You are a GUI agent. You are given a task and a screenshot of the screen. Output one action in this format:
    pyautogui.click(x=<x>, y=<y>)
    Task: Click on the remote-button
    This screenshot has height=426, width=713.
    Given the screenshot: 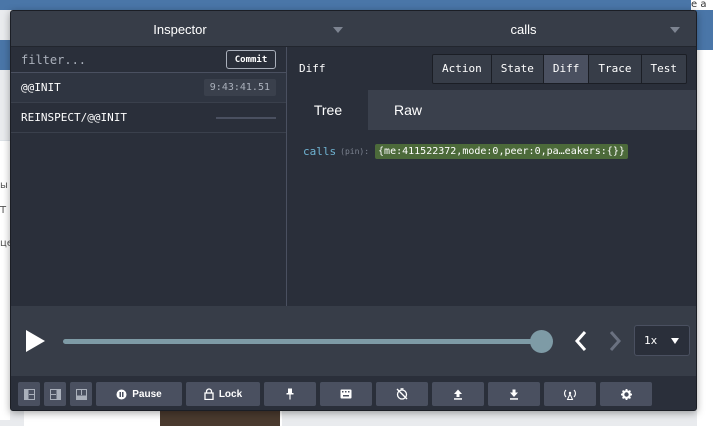 What is the action you would take?
    pyautogui.click(x=570, y=394)
    